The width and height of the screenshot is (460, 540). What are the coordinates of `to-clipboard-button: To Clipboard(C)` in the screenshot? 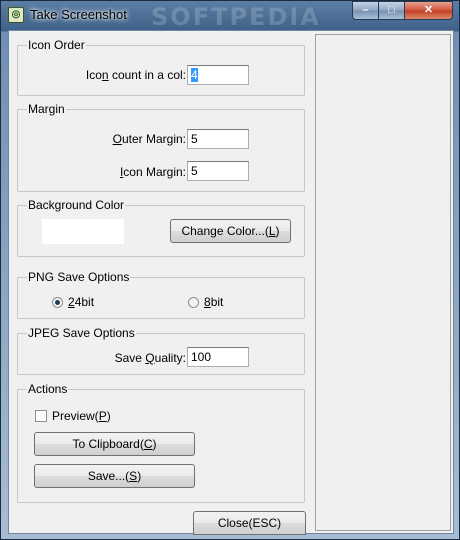 It's located at (114, 444).